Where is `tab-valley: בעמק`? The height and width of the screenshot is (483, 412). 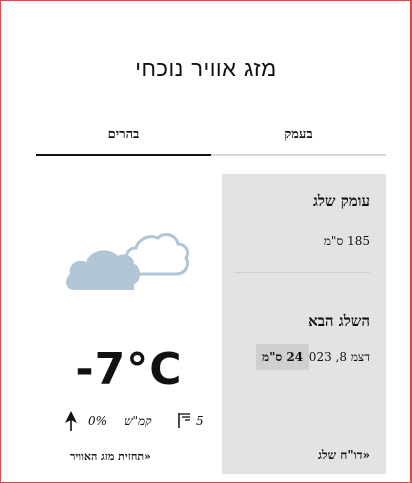
tab-valley: בעמק is located at coordinates (298, 138).